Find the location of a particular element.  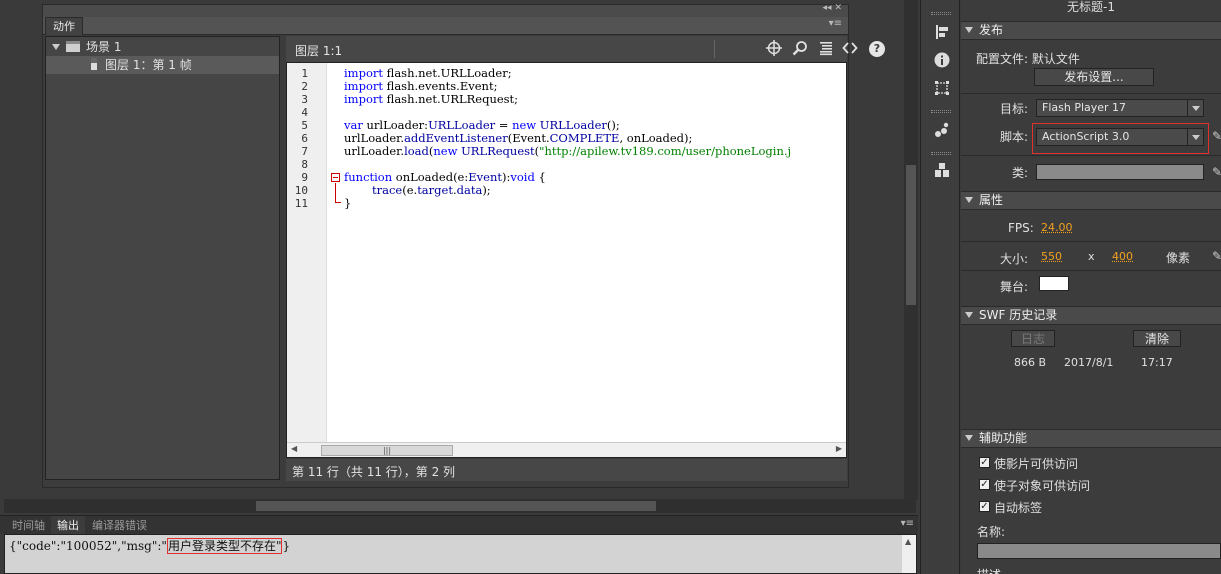

editor-title: 图层 1:1 is located at coordinates (319, 51).